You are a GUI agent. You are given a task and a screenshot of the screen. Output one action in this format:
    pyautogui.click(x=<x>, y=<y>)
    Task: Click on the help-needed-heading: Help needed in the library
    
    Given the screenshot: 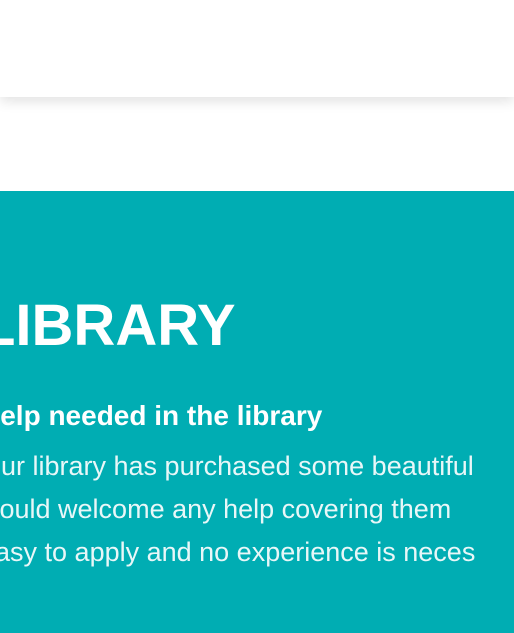 What is the action you would take?
    pyautogui.click(x=161, y=415)
    